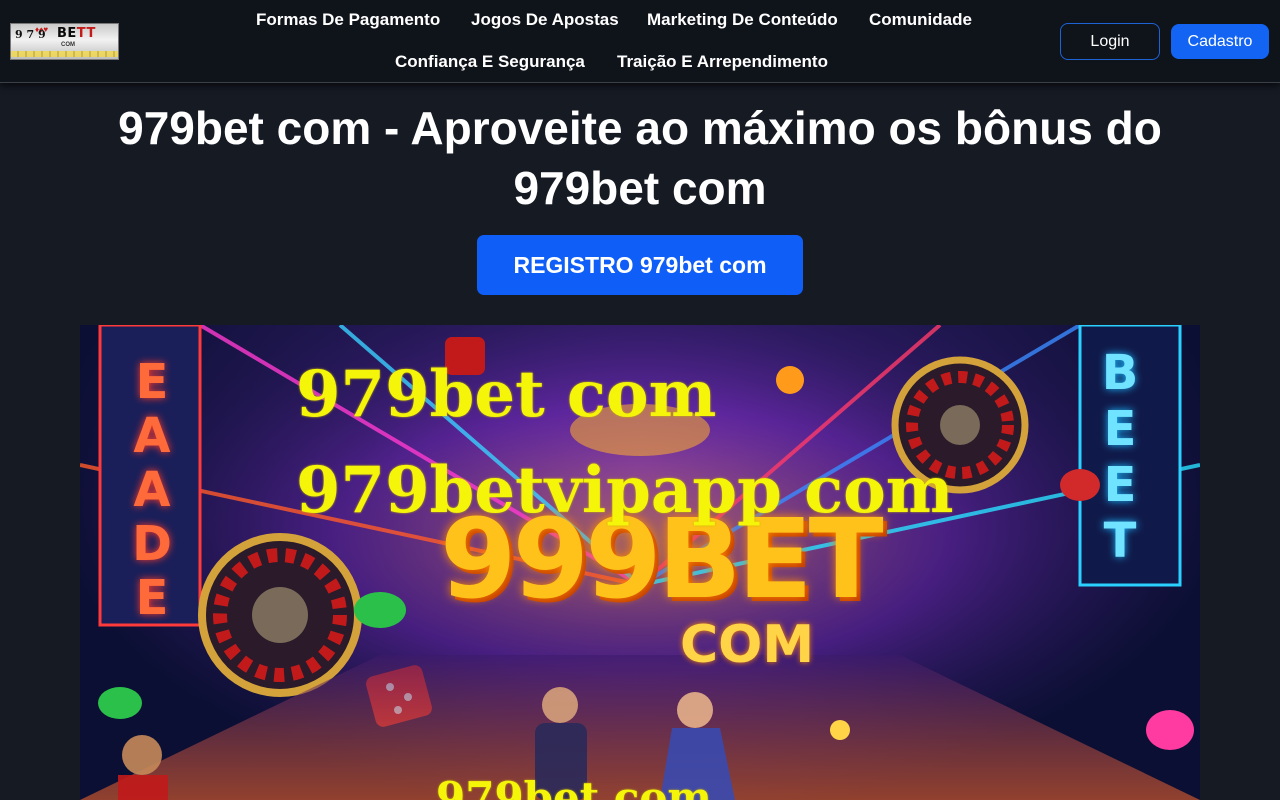 The height and width of the screenshot is (800, 1280). Describe the element at coordinates (920, 20) in the screenshot. I see `nav-comunidade: Comunidade` at that location.